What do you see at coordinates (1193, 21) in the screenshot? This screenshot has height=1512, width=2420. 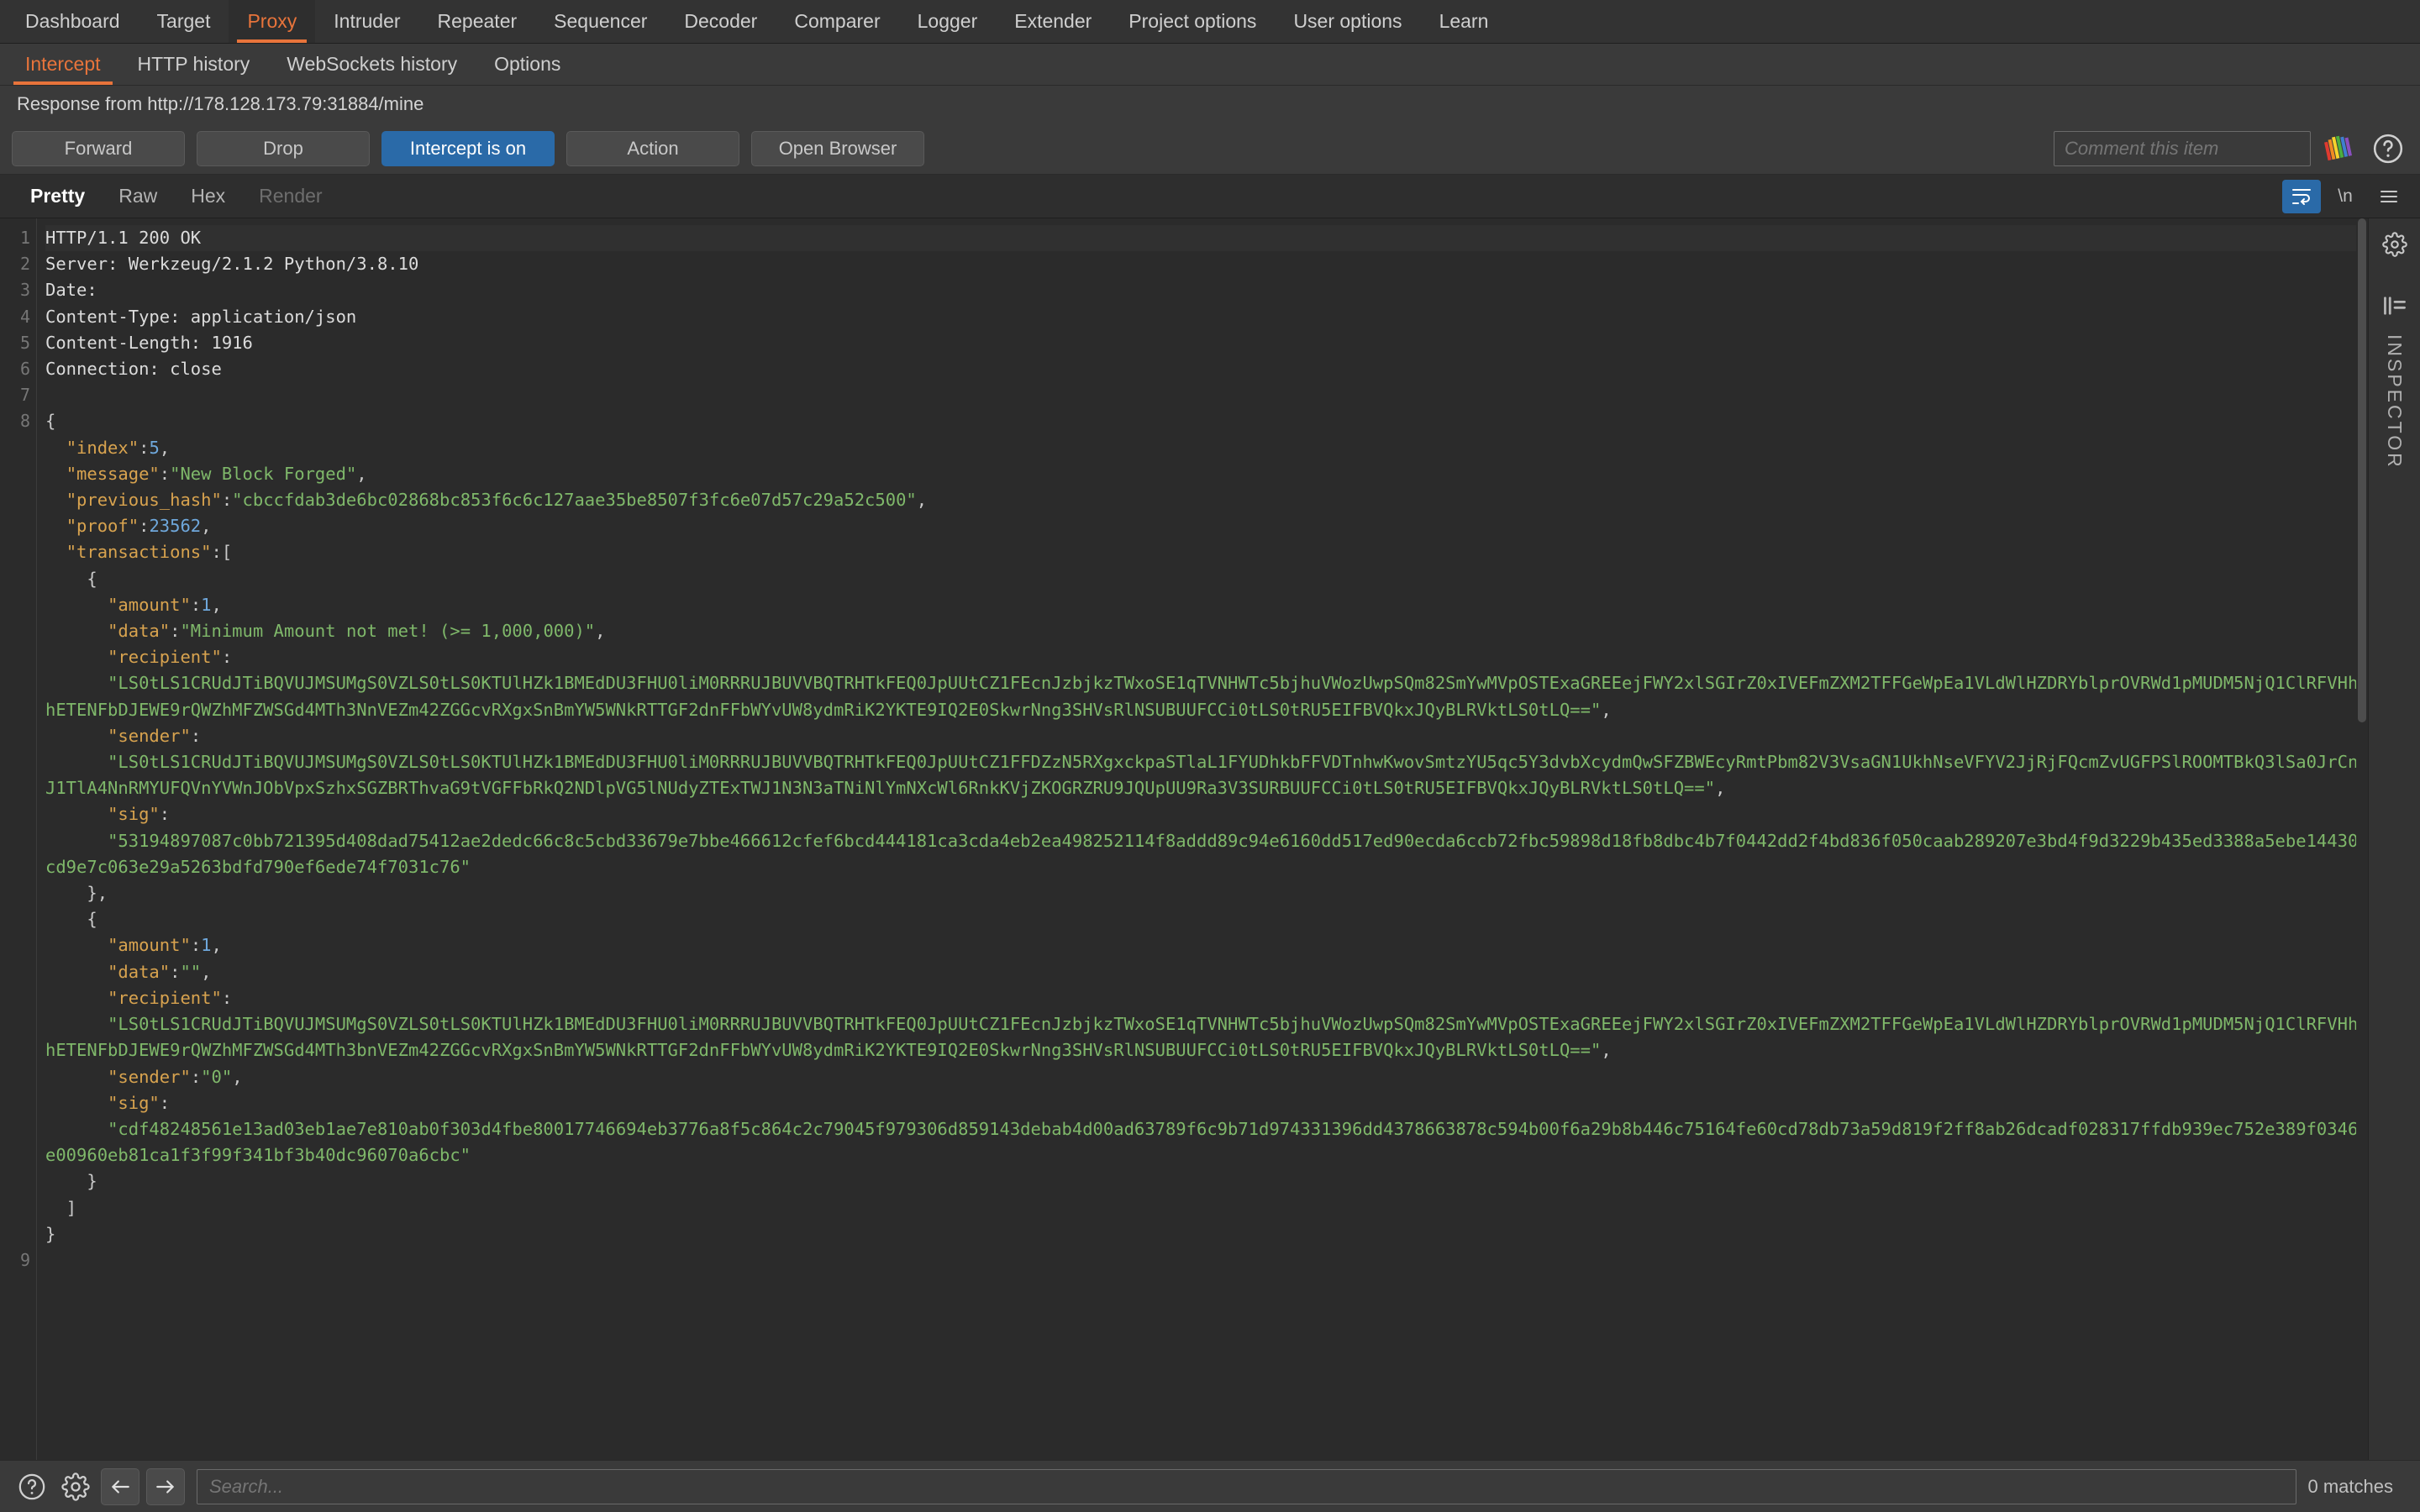 I see `main-tab-project-options: Project options` at bounding box center [1193, 21].